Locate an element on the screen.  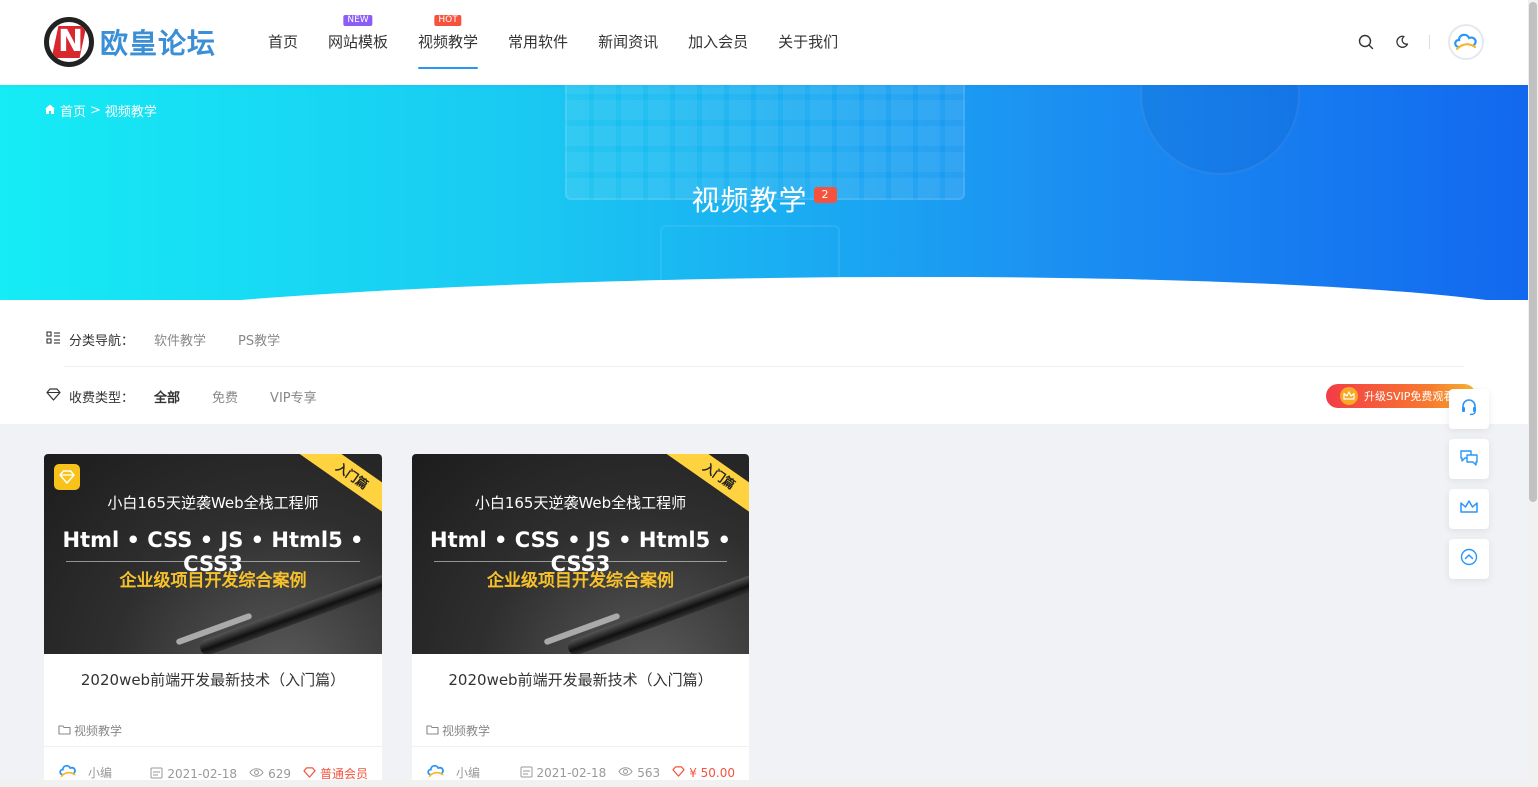
upgrade-svip-label: 升级SVIP免费观看 is located at coordinates (1409, 396).